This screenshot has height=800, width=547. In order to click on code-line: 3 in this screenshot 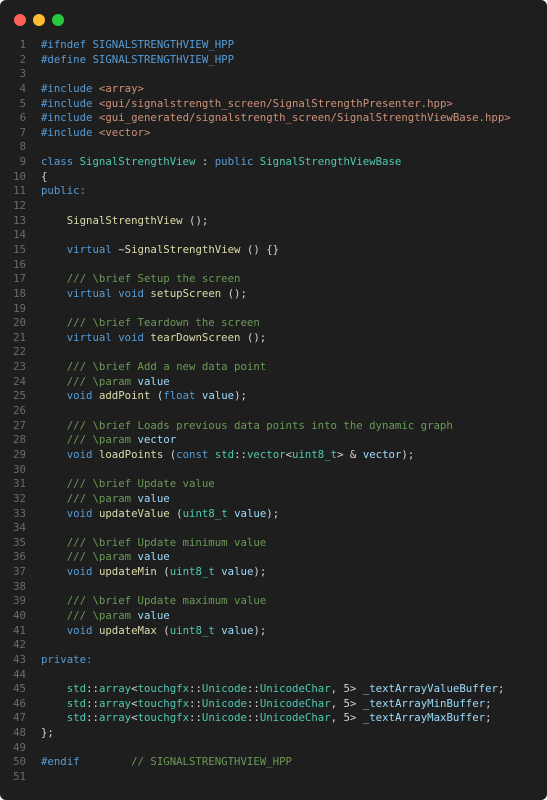, I will do `click(273, 74)`.